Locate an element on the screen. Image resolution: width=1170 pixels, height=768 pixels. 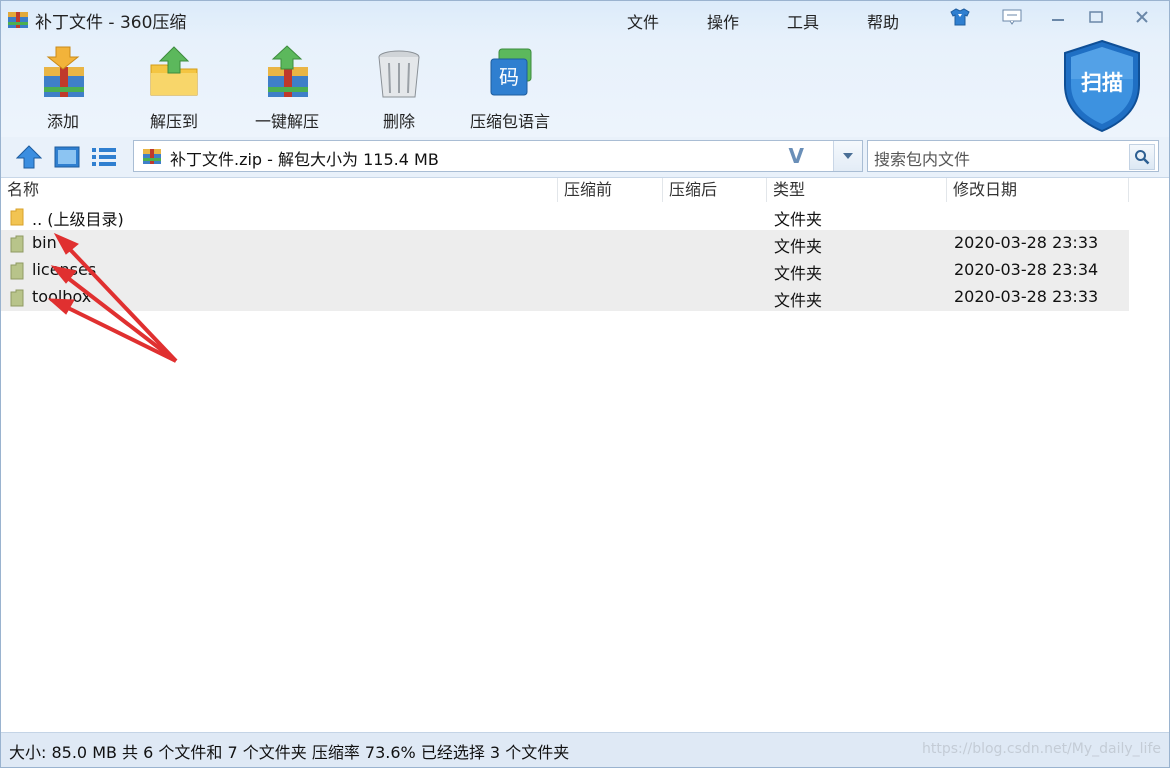
column-name: 名称 is located at coordinates (279, 190).